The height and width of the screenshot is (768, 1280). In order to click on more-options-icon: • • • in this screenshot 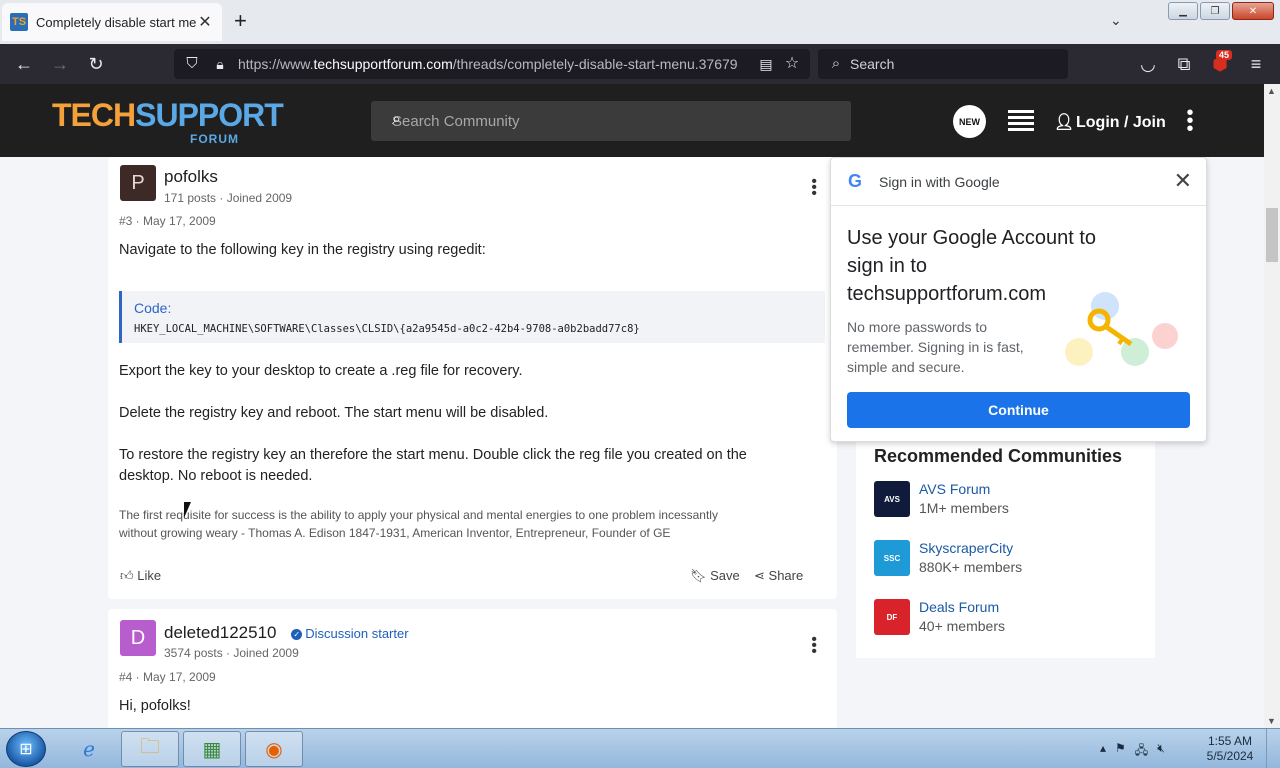, I will do `click(1190, 121)`.